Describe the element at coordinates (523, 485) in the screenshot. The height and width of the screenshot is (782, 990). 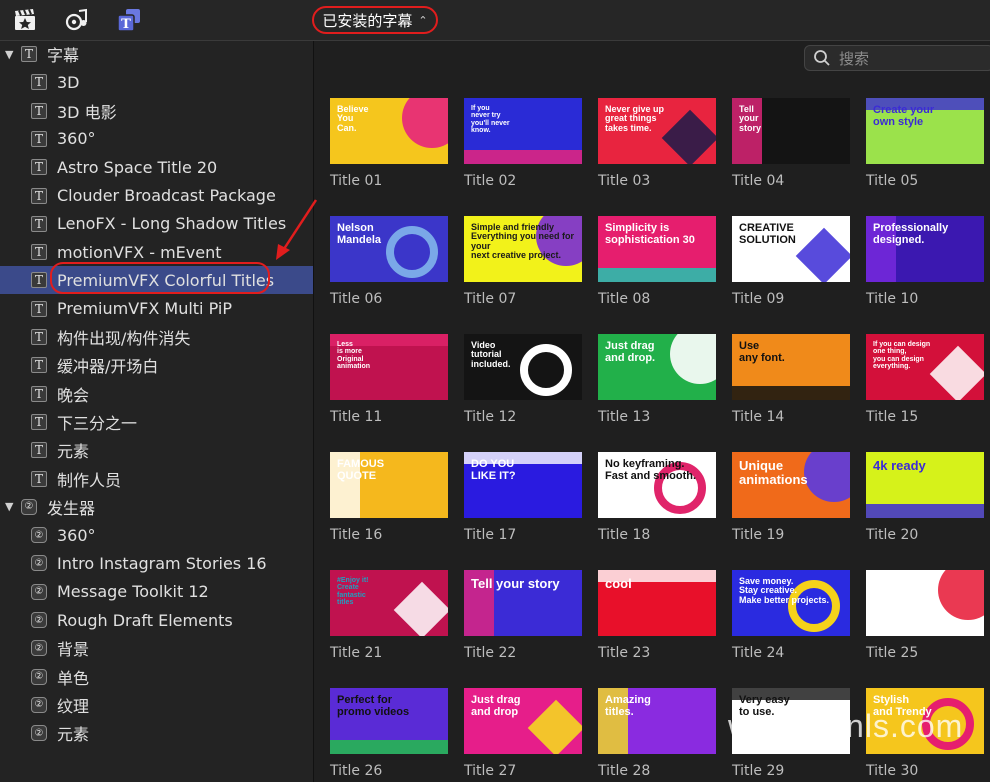
I see `title-thumbnail: DO YOU LIKE IT?` at that location.